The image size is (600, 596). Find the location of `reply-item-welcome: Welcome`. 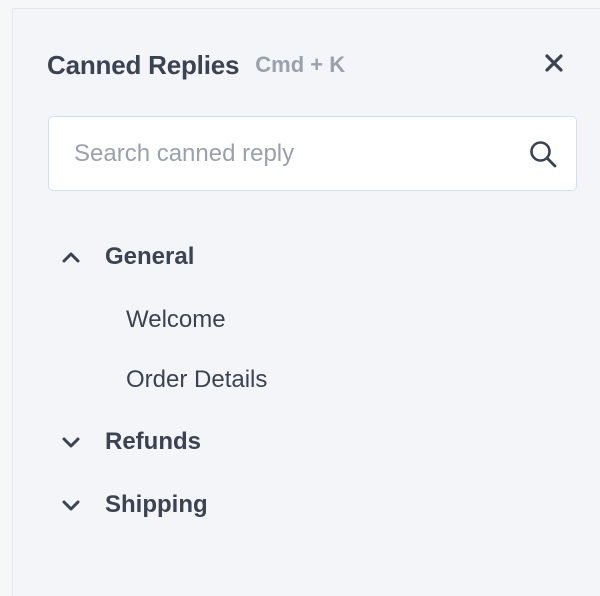

reply-item-welcome: Welcome is located at coordinates (176, 320).